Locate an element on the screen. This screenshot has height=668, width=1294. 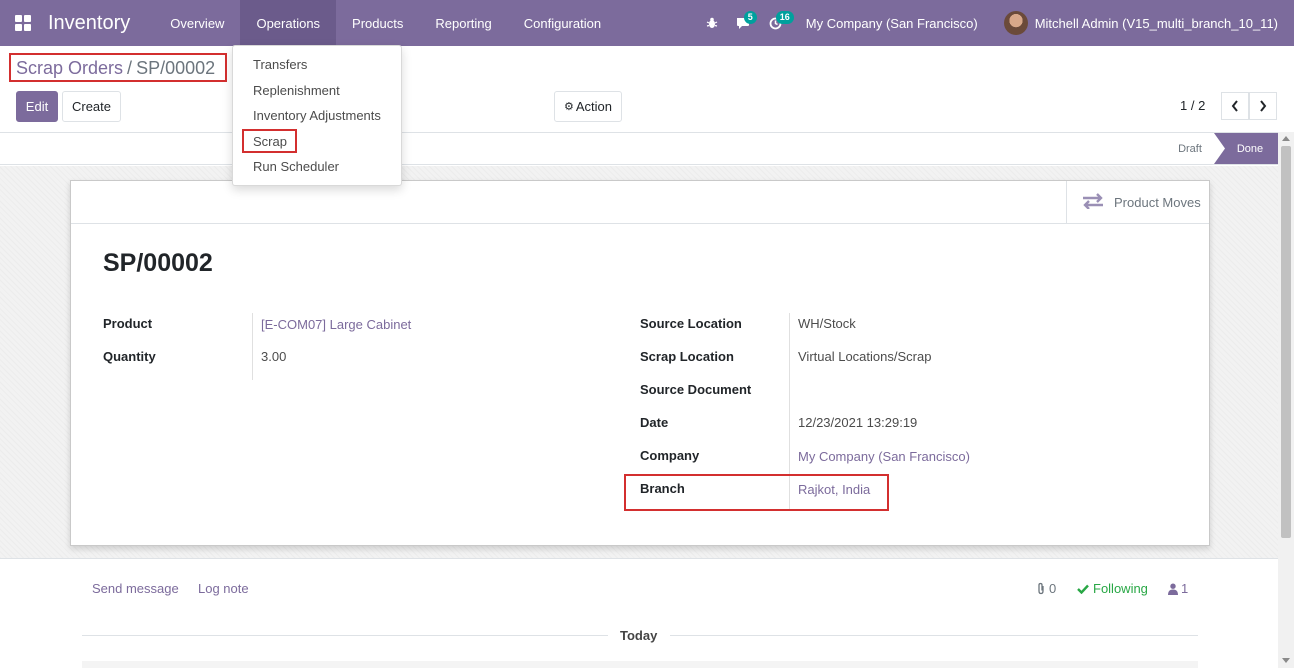
status-draft: Draft is located at coordinates (1190, 148).